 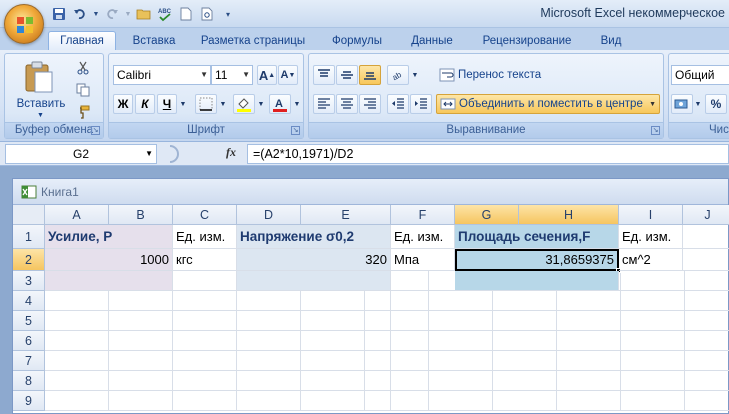 I want to click on row-header-9: 9, so click(x=29, y=401).